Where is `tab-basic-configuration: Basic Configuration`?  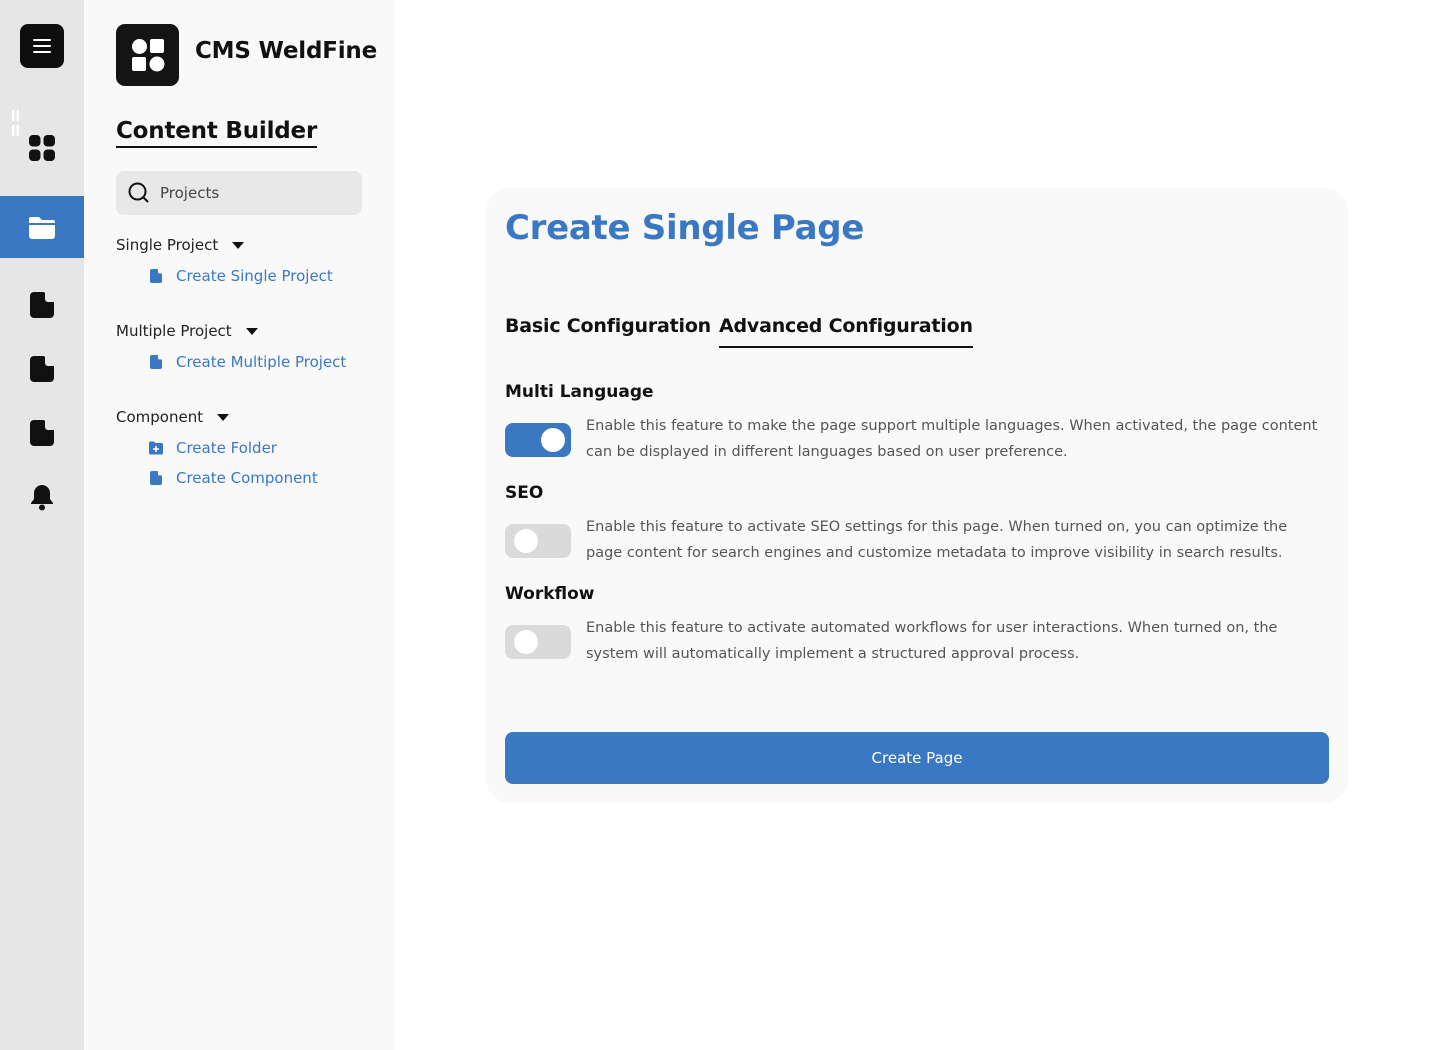
tab-basic-configuration: Basic Configuration is located at coordinates (608, 330).